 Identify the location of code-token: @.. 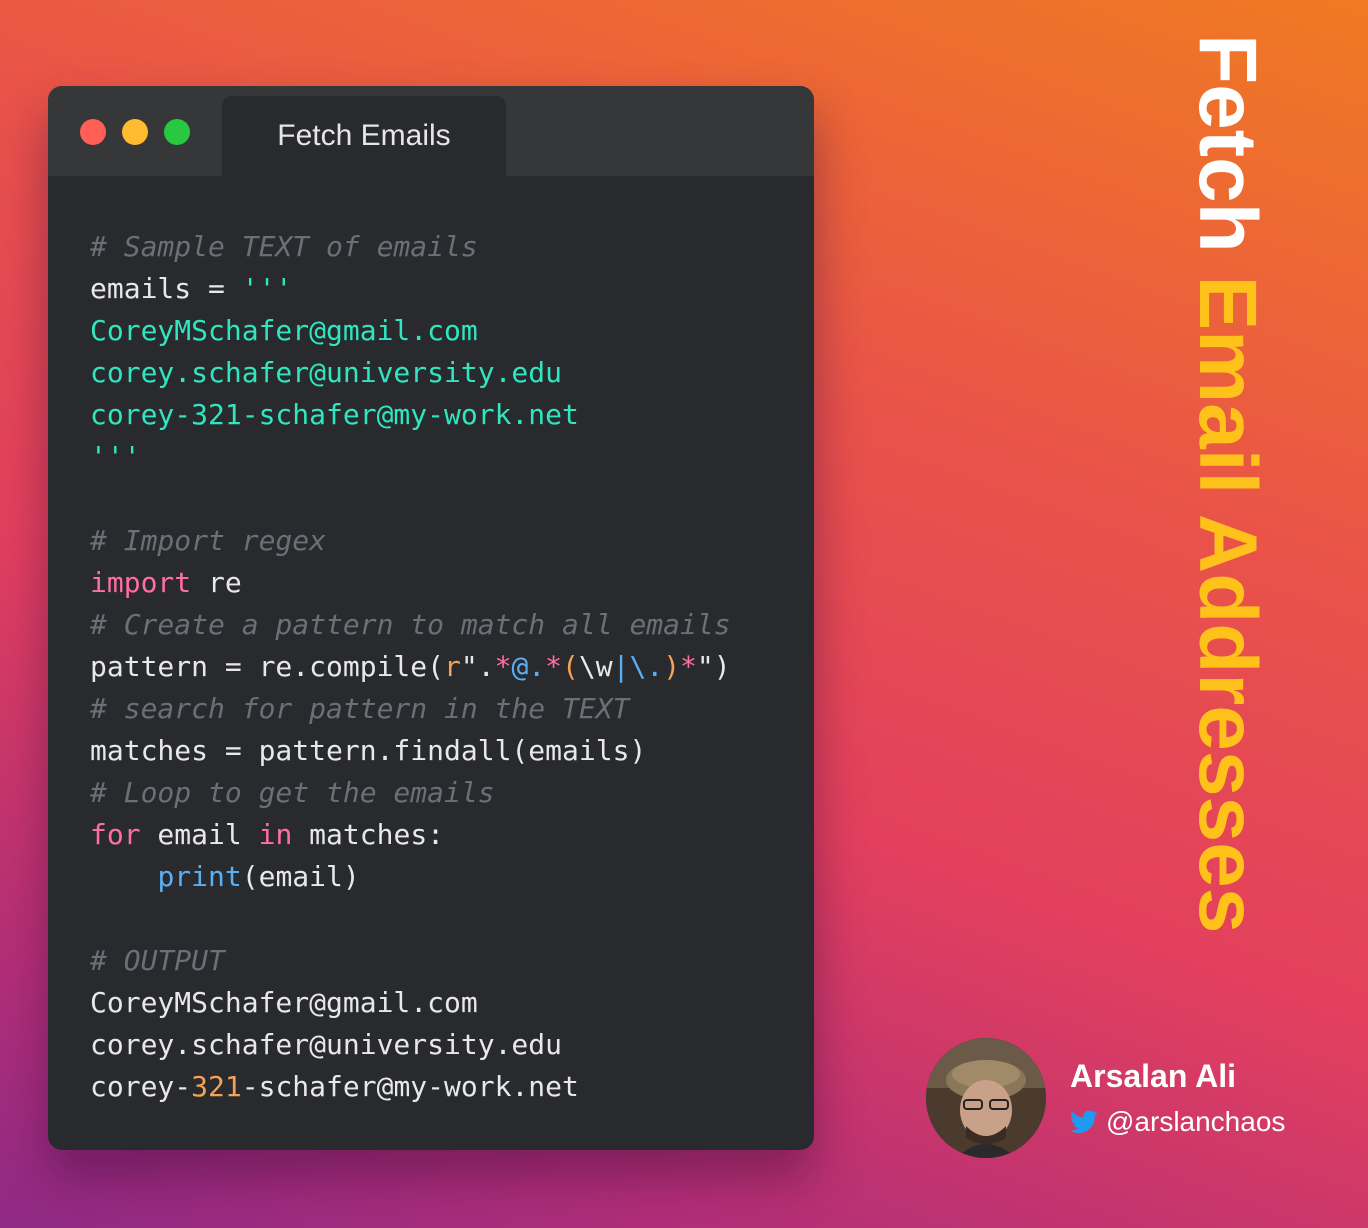
(528, 666).